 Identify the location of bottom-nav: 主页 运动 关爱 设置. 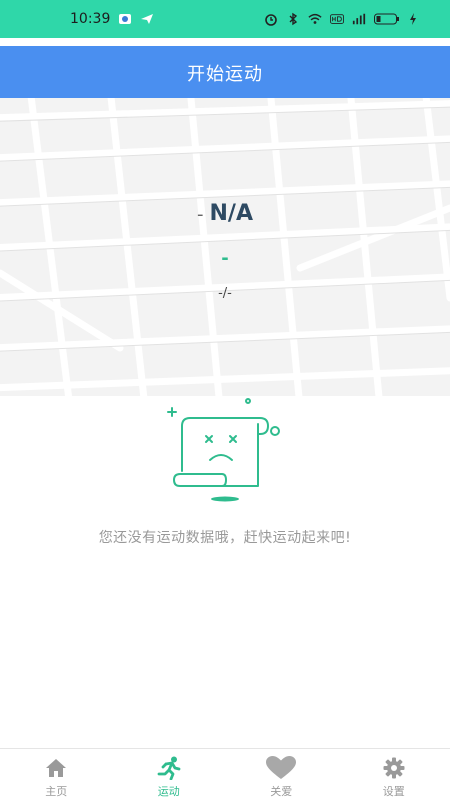
(225, 774).